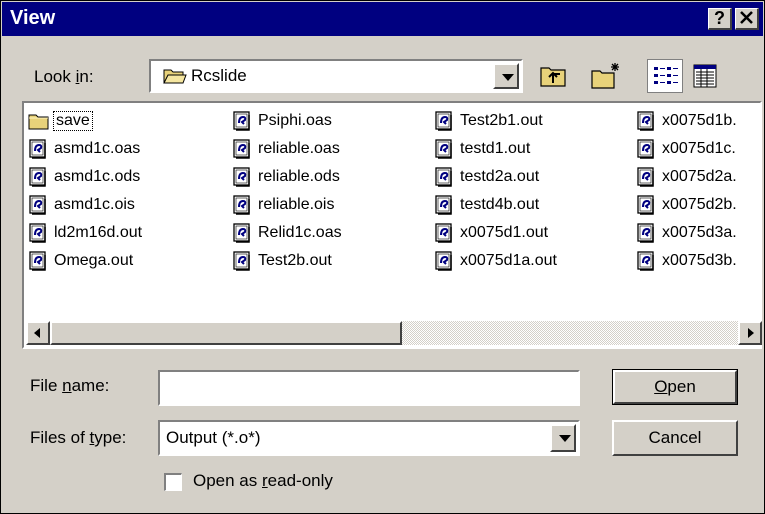 This screenshot has width=765, height=514. I want to click on scroll-right-button, so click(750, 333).